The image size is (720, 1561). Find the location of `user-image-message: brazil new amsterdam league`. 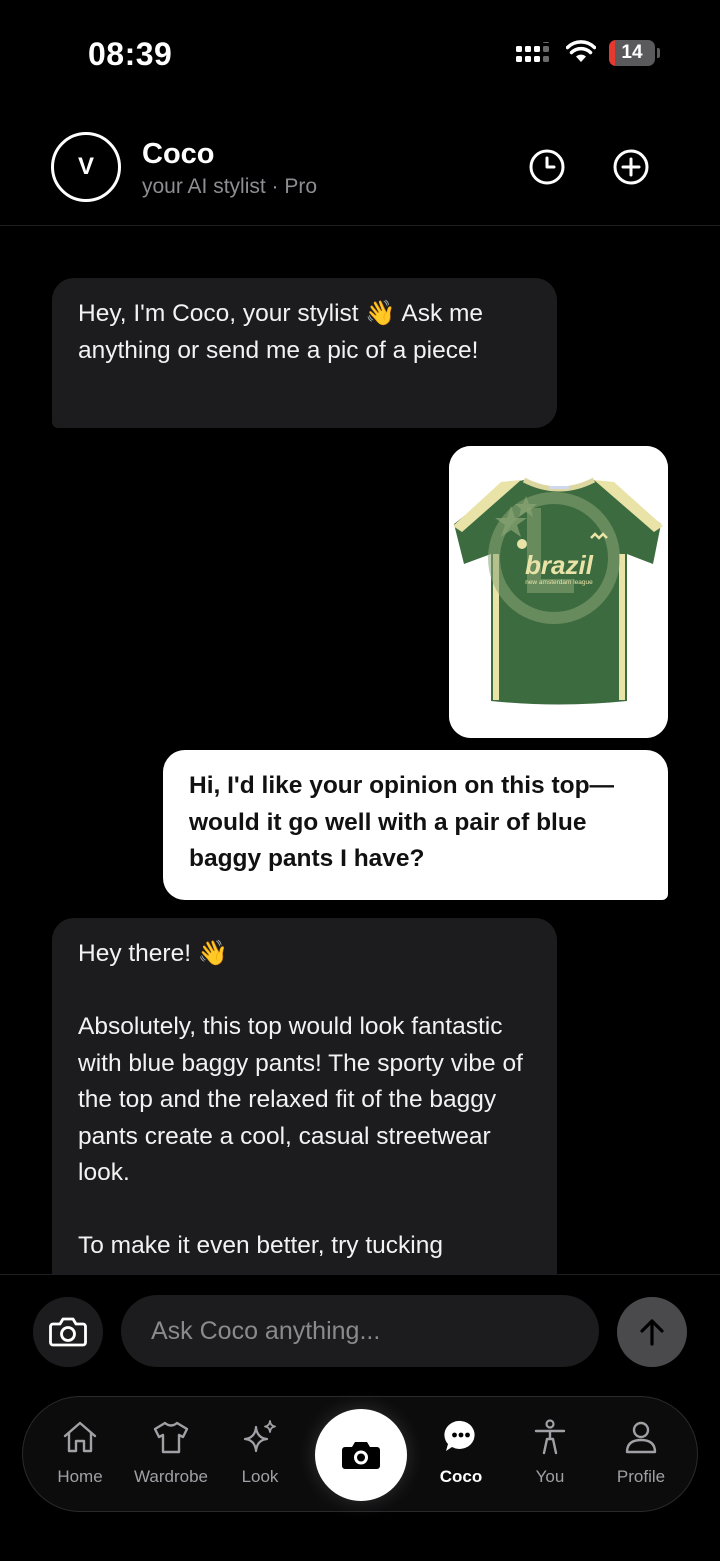

user-image-message: brazil new amsterdam league is located at coordinates (558, 592).